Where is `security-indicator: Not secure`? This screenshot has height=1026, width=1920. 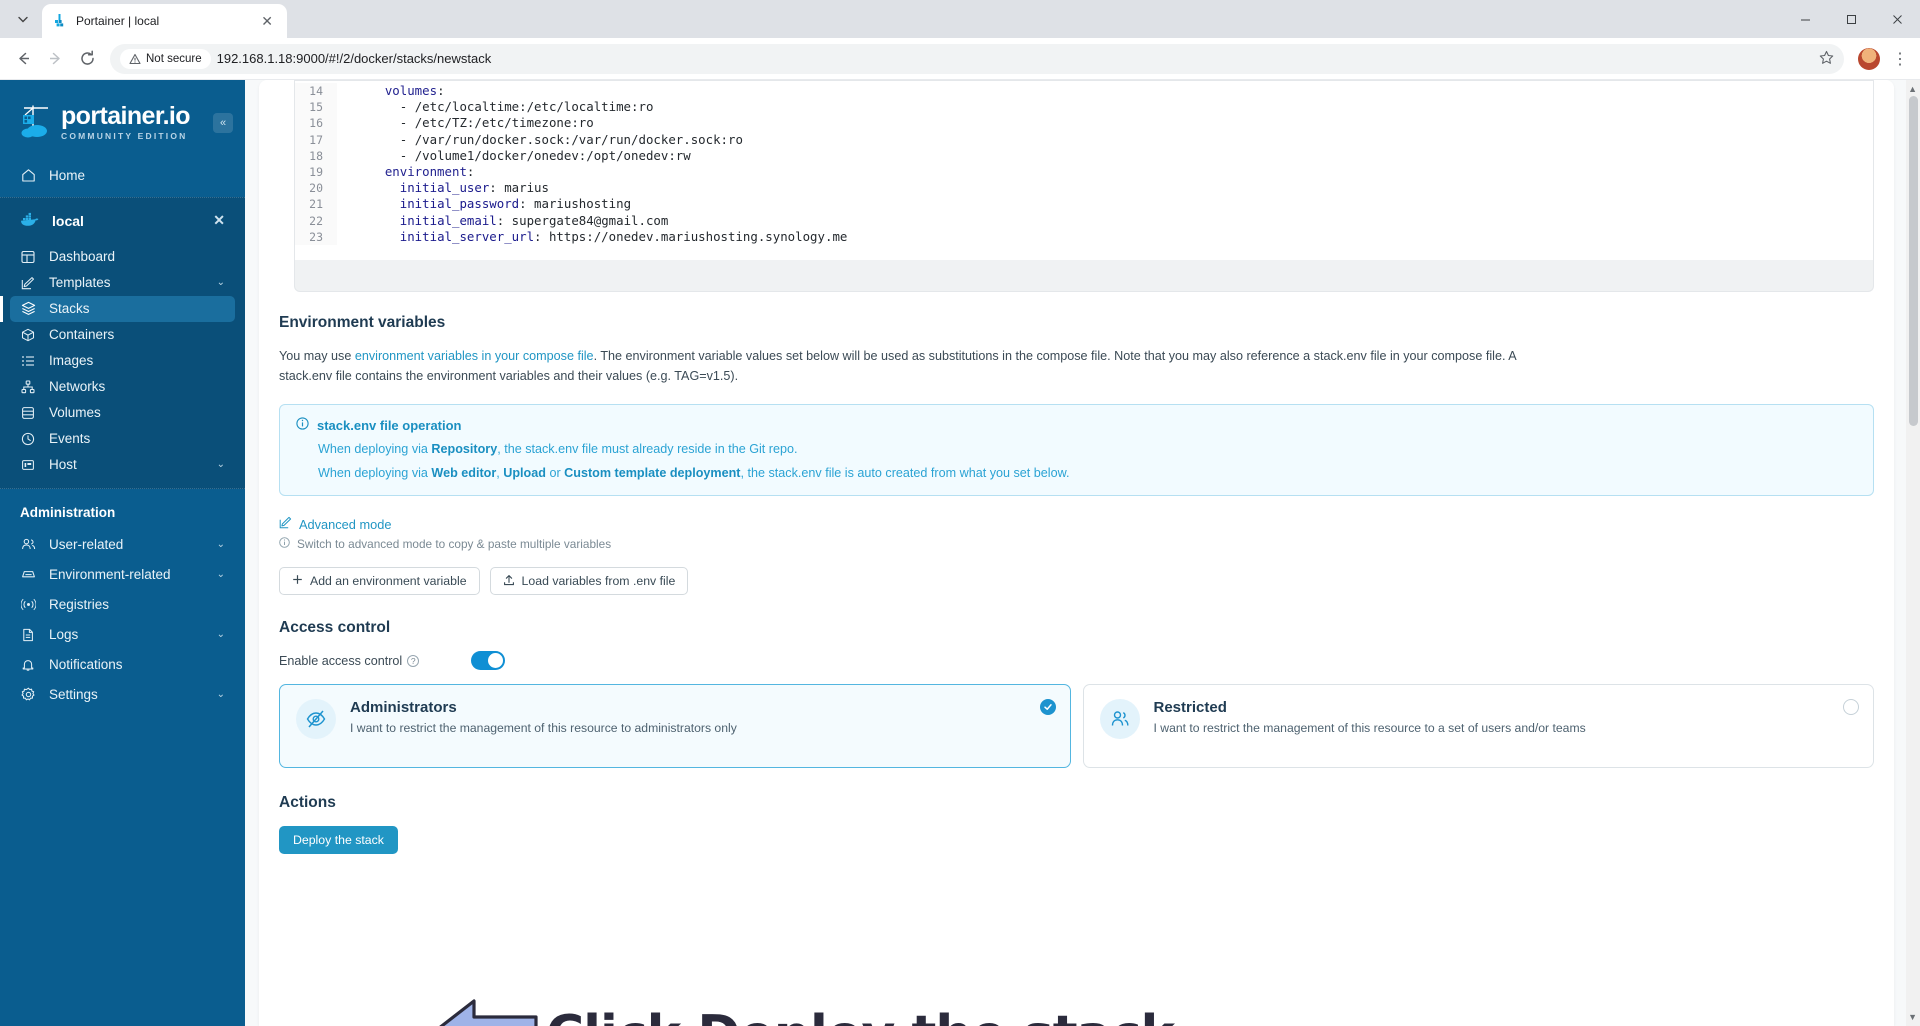
security-indicator: Not secure is located at coordinates (165, 58).